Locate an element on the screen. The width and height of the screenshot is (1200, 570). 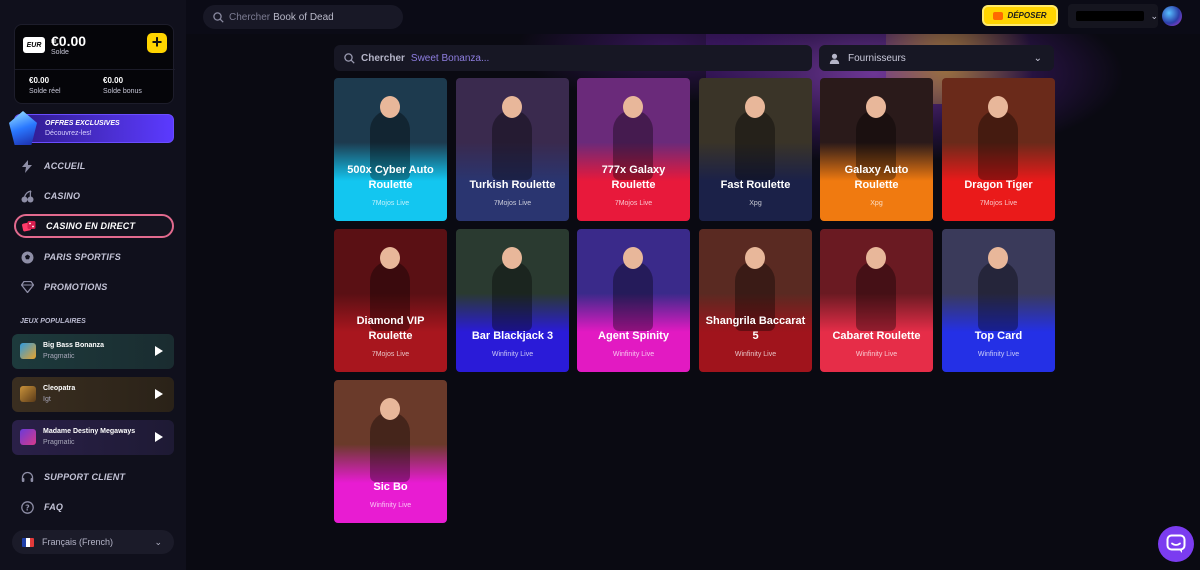
game-card: Galaxy Auto Roulette Xpg is located at coordinates (876, 149).